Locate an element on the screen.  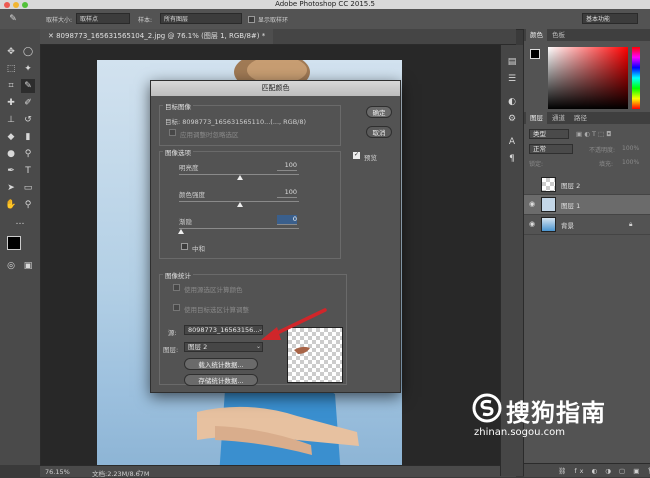
foreground-color-swatch is located at coordinates (14, 243).